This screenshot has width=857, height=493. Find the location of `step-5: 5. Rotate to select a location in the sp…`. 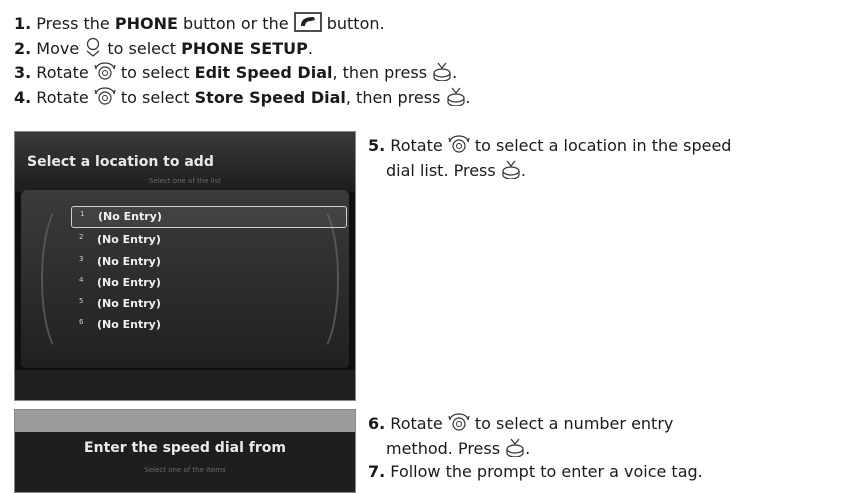

step-5: 5. Rotate to select a location in the sp… is located at coordinates (549, 146).